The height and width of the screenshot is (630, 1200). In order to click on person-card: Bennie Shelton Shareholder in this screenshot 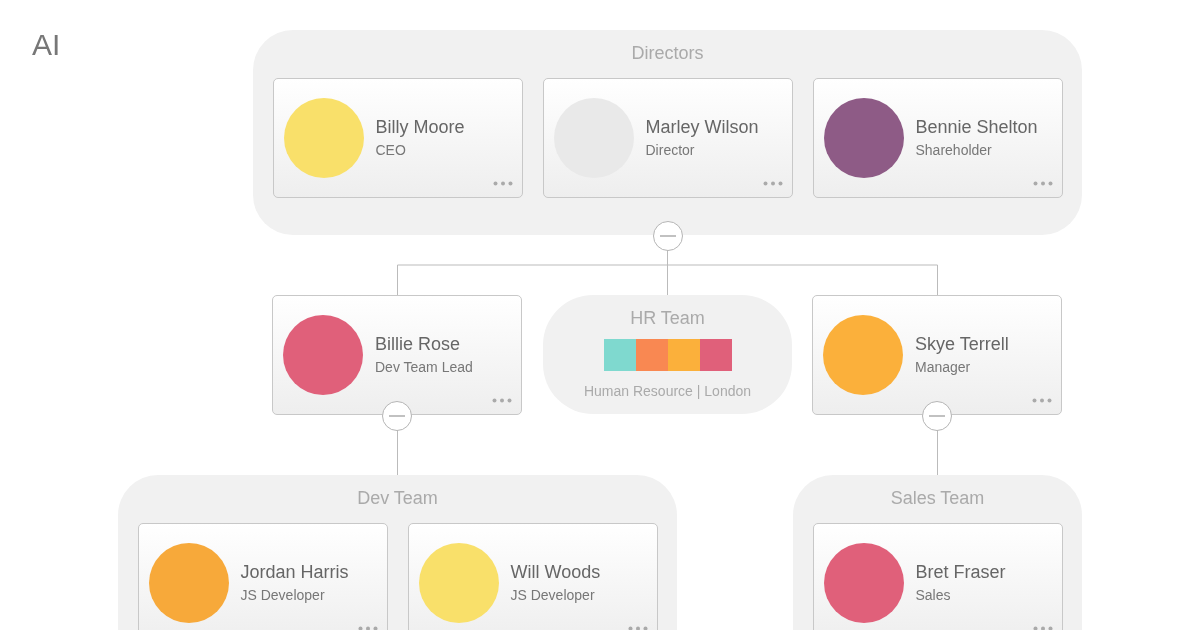, I will do `click(937, 138)`.